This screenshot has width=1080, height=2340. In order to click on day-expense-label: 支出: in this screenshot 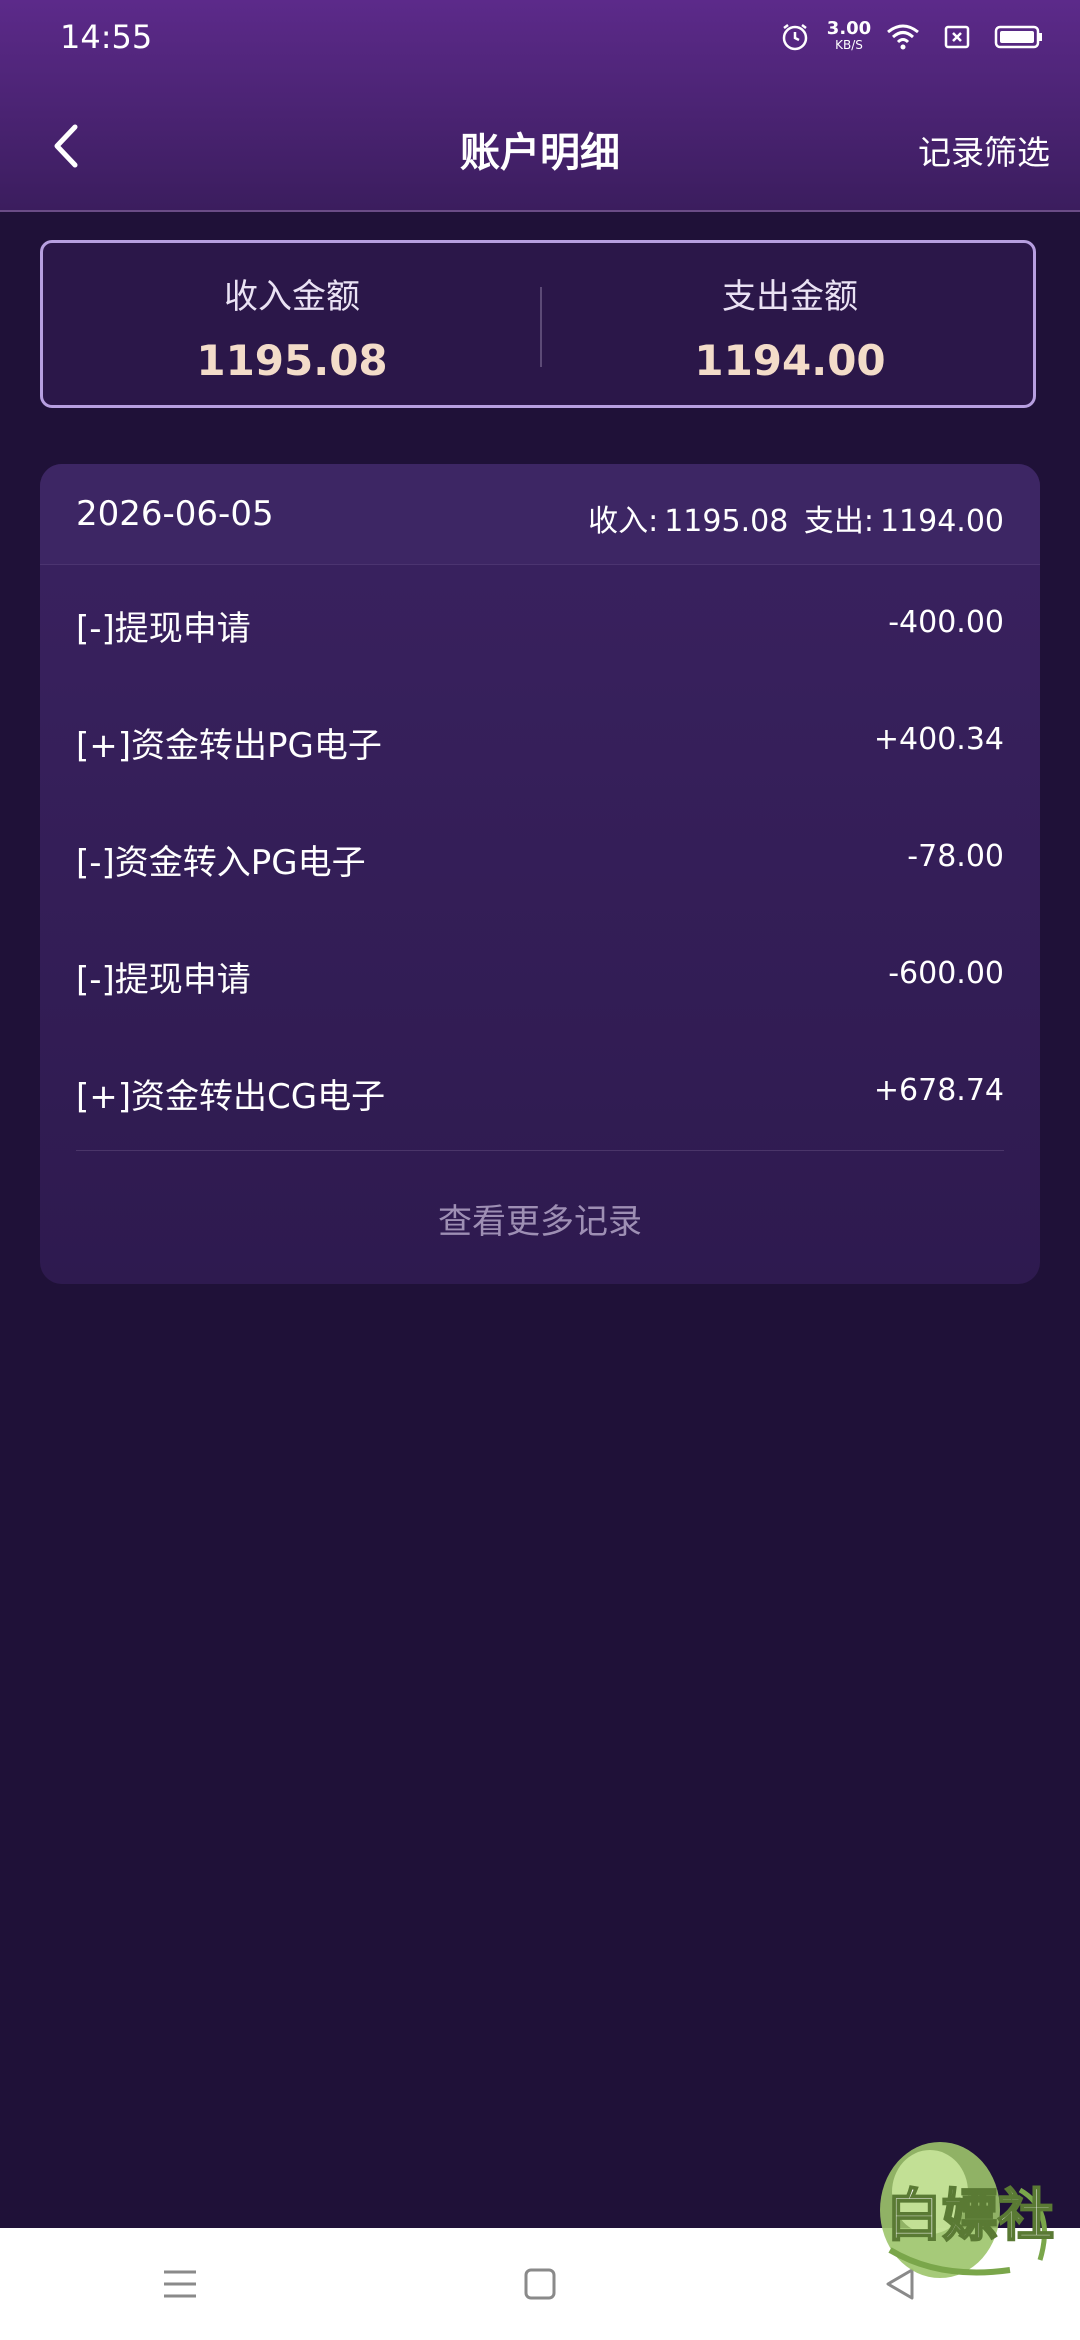, I will do `click(838, 521)`.